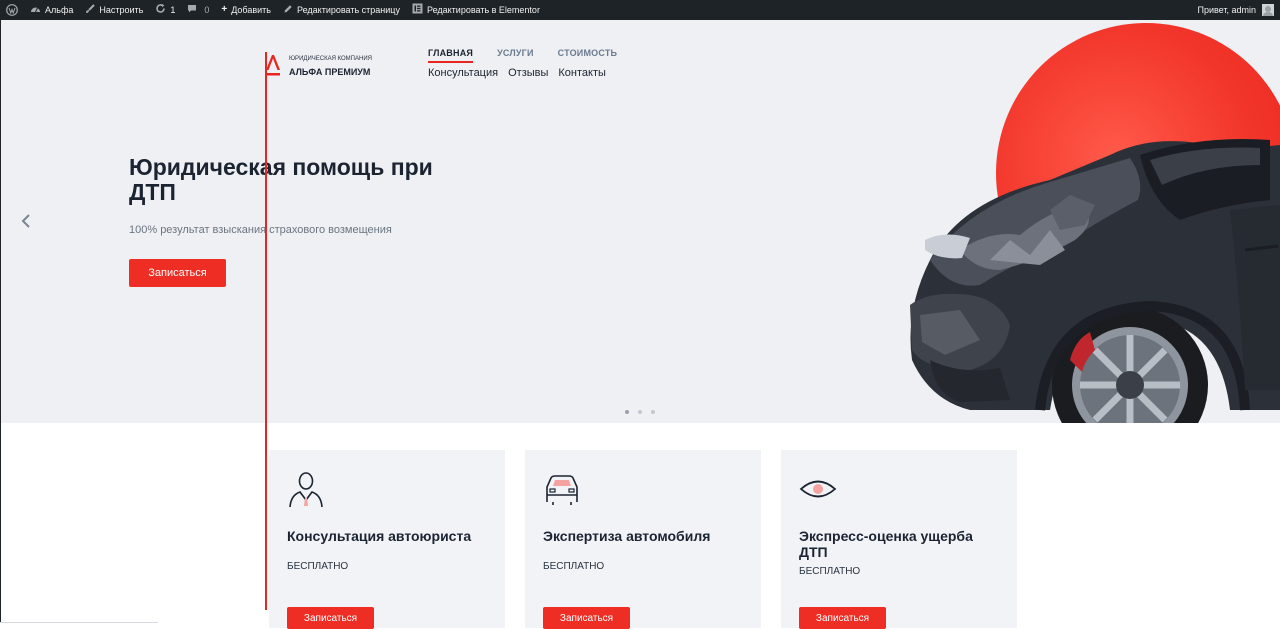 Image resolution: width=1280 pixels, height=629 pixels. I want to click on nav-item-pricing: СТОИМОСТЬ, so click(588, 55).